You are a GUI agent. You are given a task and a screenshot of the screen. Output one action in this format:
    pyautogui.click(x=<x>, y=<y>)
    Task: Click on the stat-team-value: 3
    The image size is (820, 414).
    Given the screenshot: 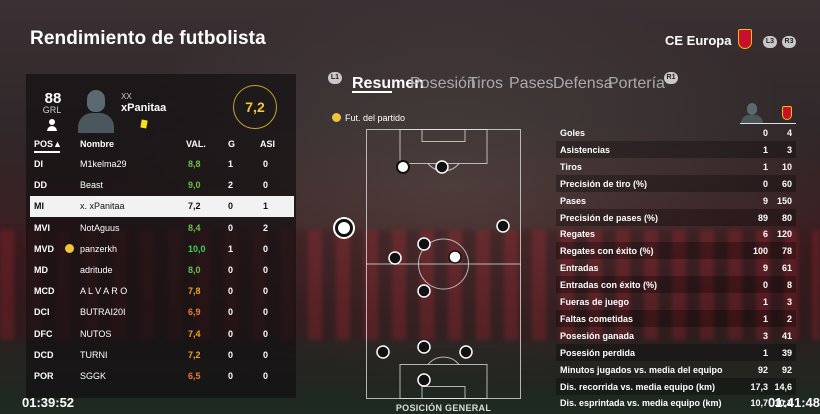 What is the action you would take?
    pyautogui.click(x=789, y=302)
    